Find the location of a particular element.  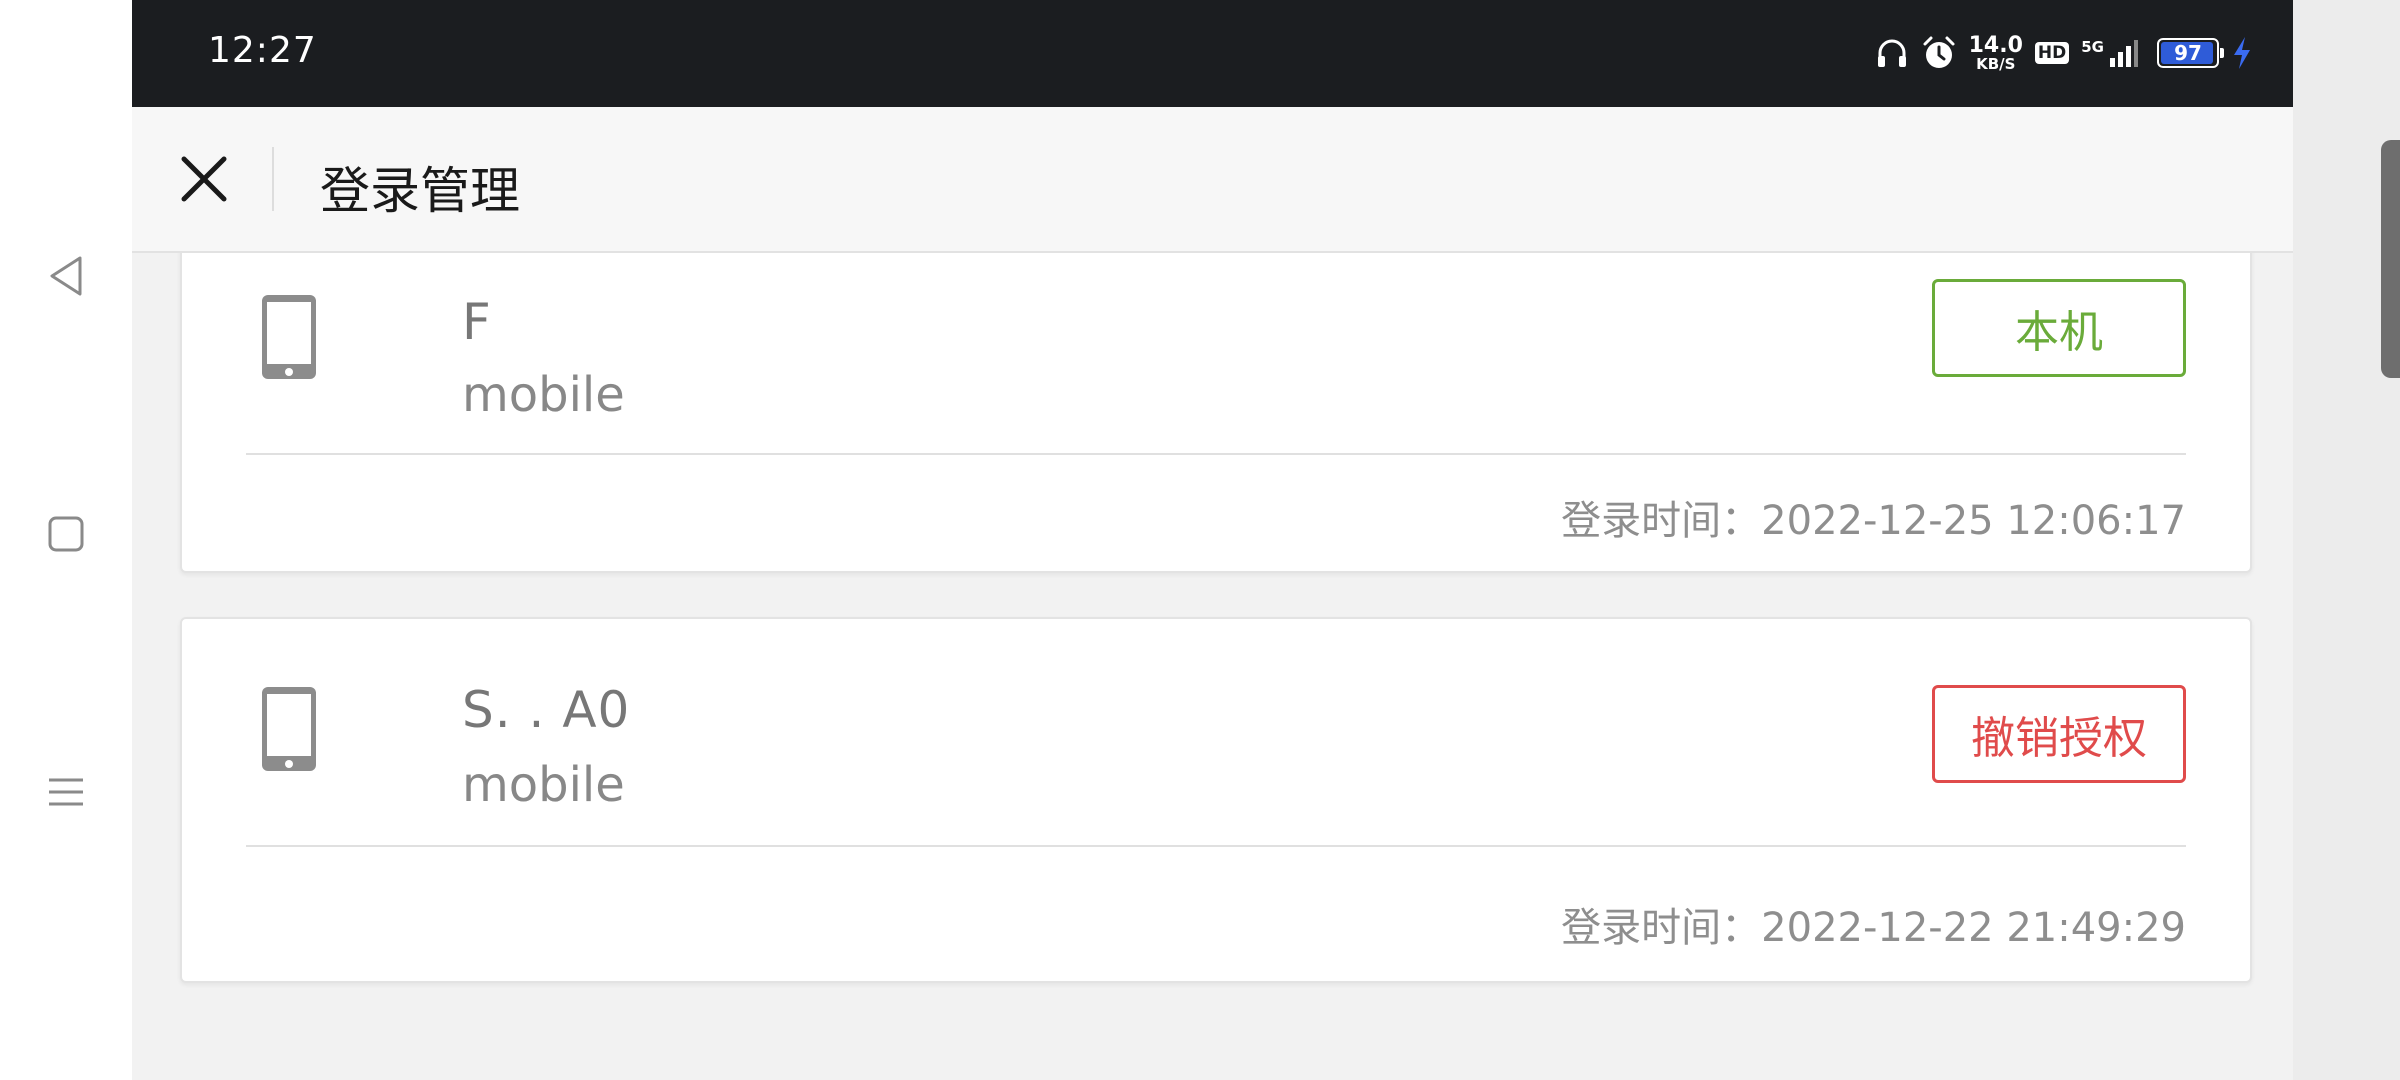

back-button is located at coordinates (66, 276).